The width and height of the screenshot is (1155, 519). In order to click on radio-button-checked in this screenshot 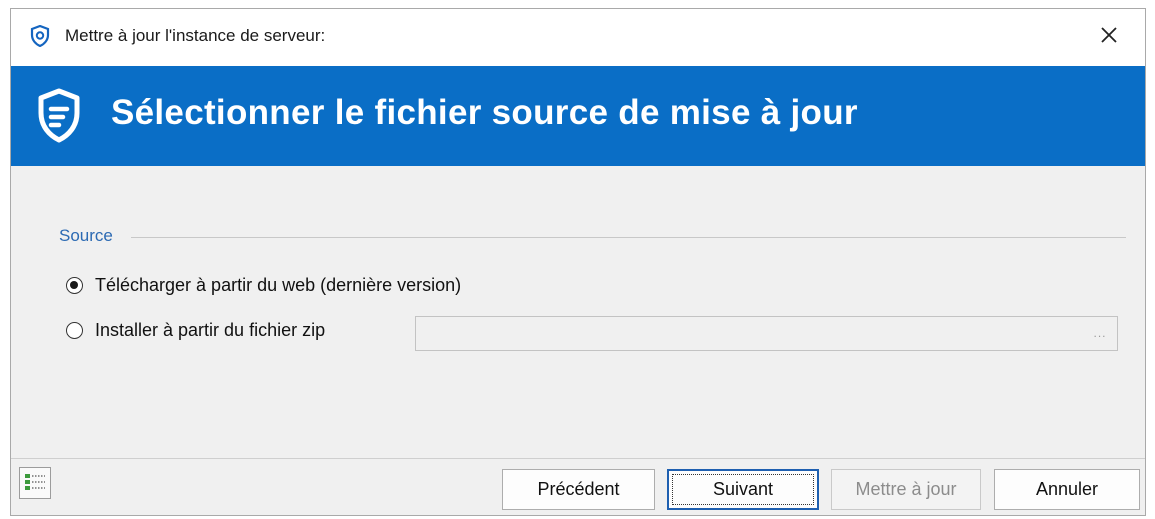, I will do `click(74, 285)`.